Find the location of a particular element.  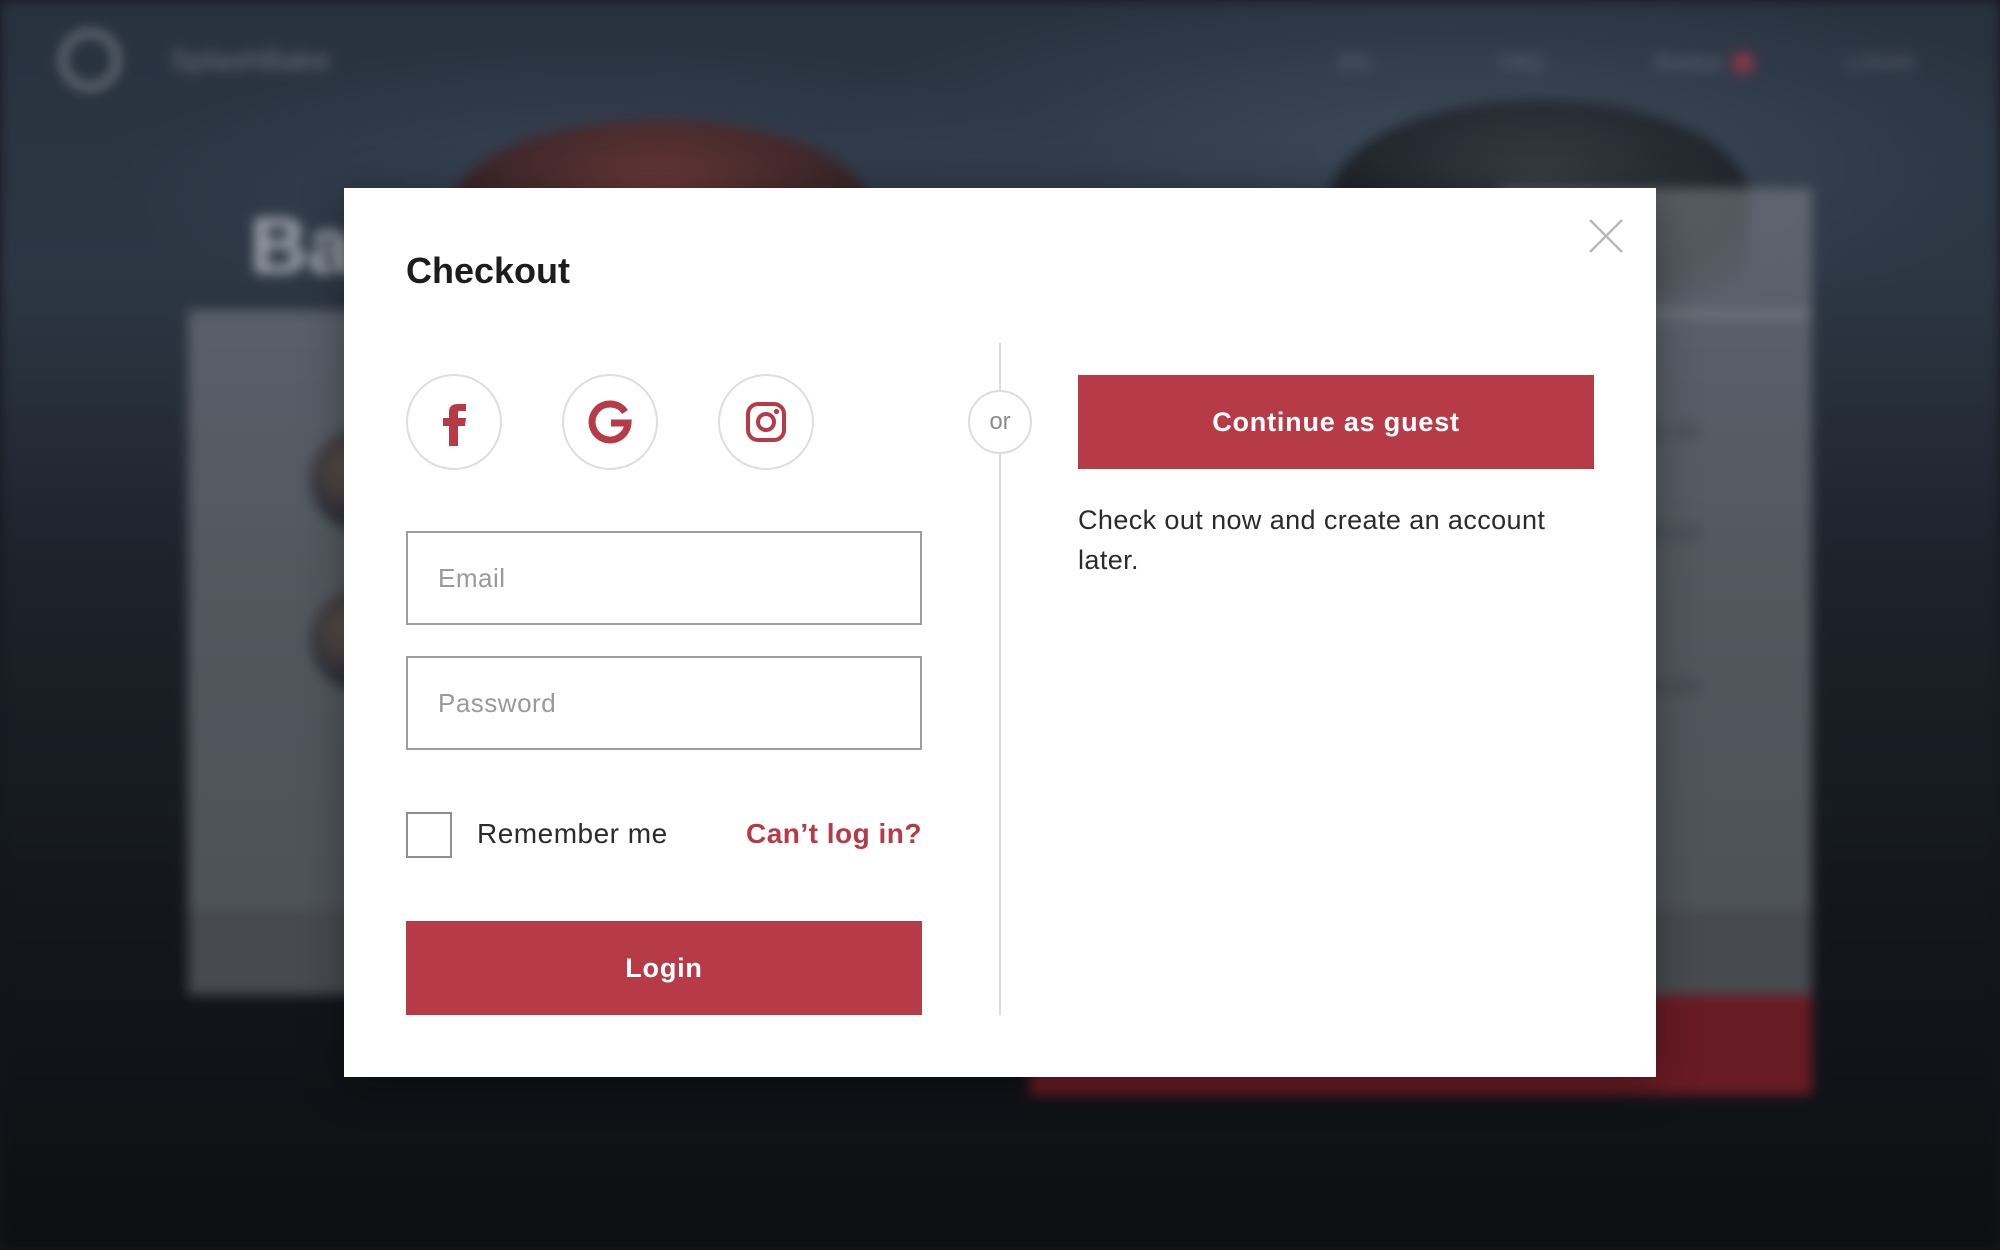

password-field is located at coordinates (664, 703).